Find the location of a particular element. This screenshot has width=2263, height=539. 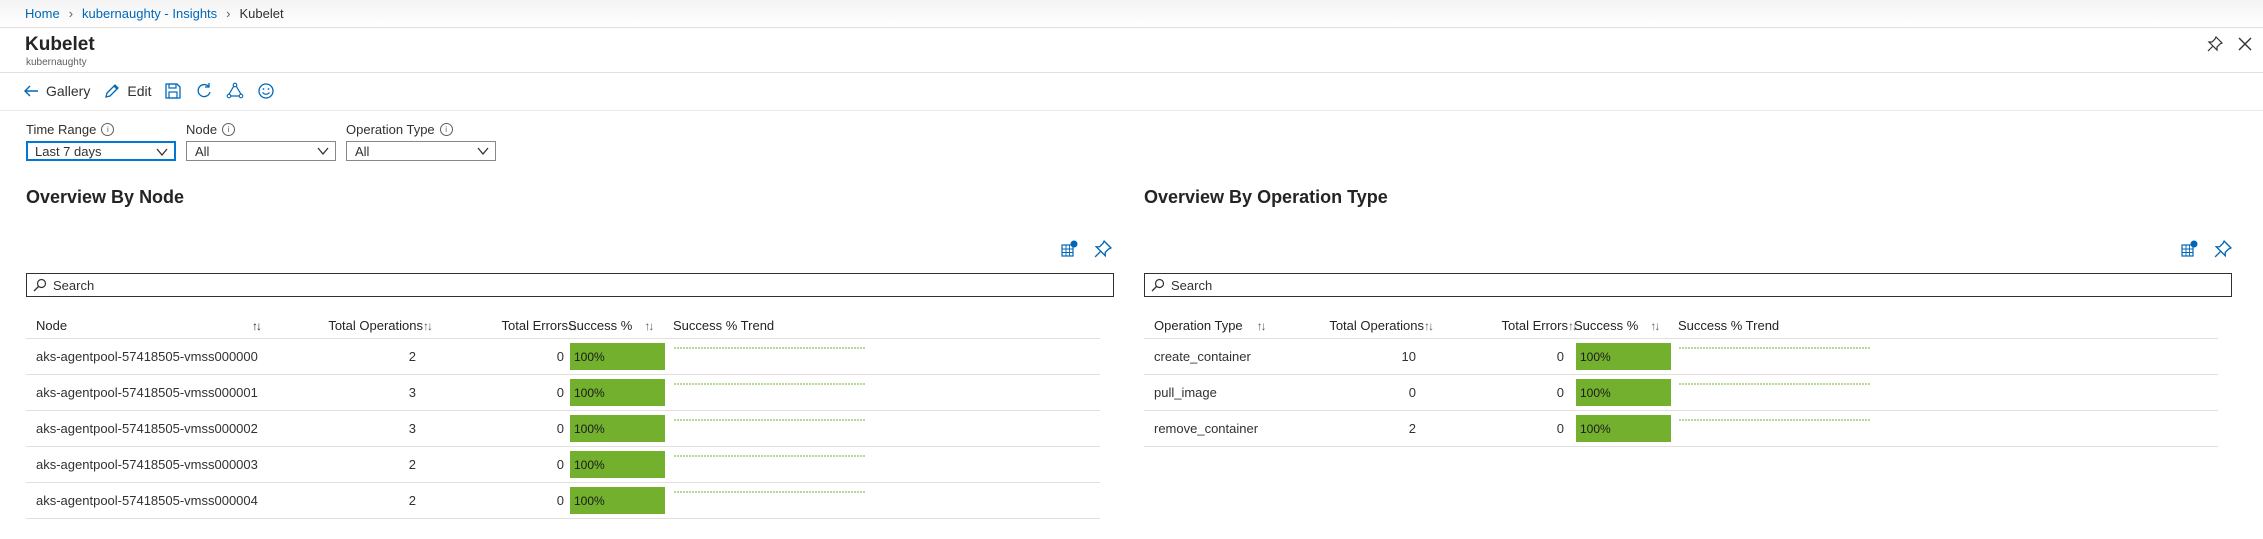

refresh-icon is located at coordinates (205, 90).